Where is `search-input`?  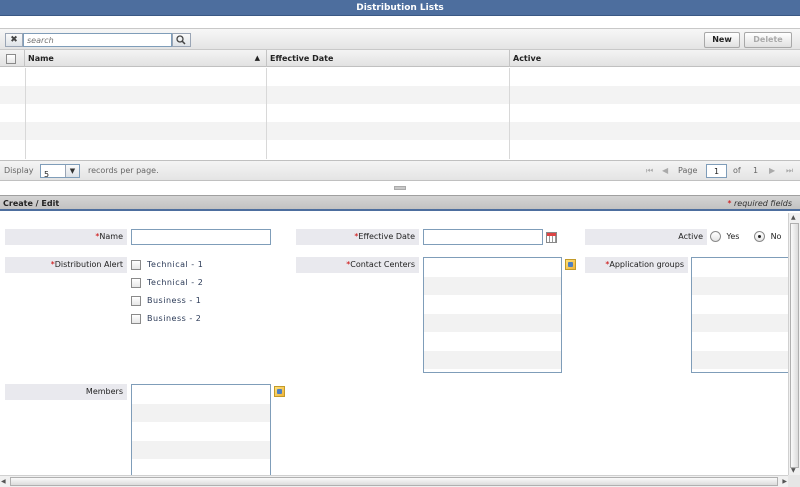
search-input is located at coordinates (97, 40).